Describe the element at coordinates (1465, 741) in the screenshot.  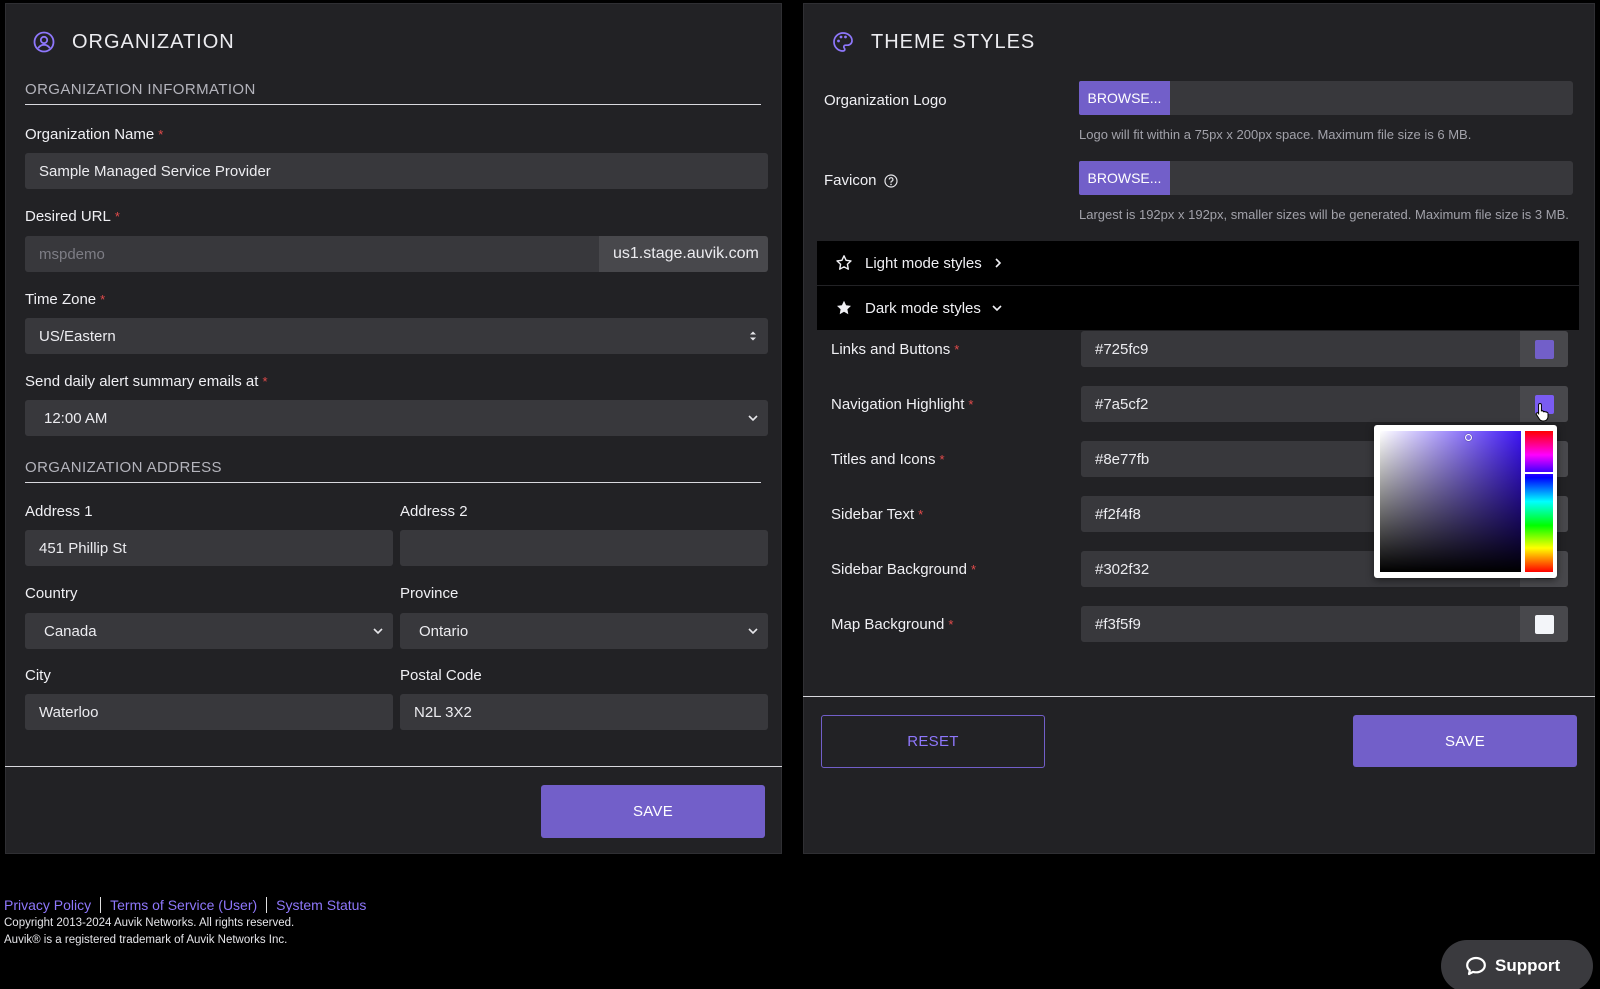
I see `theme-save-button: SAVE` at that location.